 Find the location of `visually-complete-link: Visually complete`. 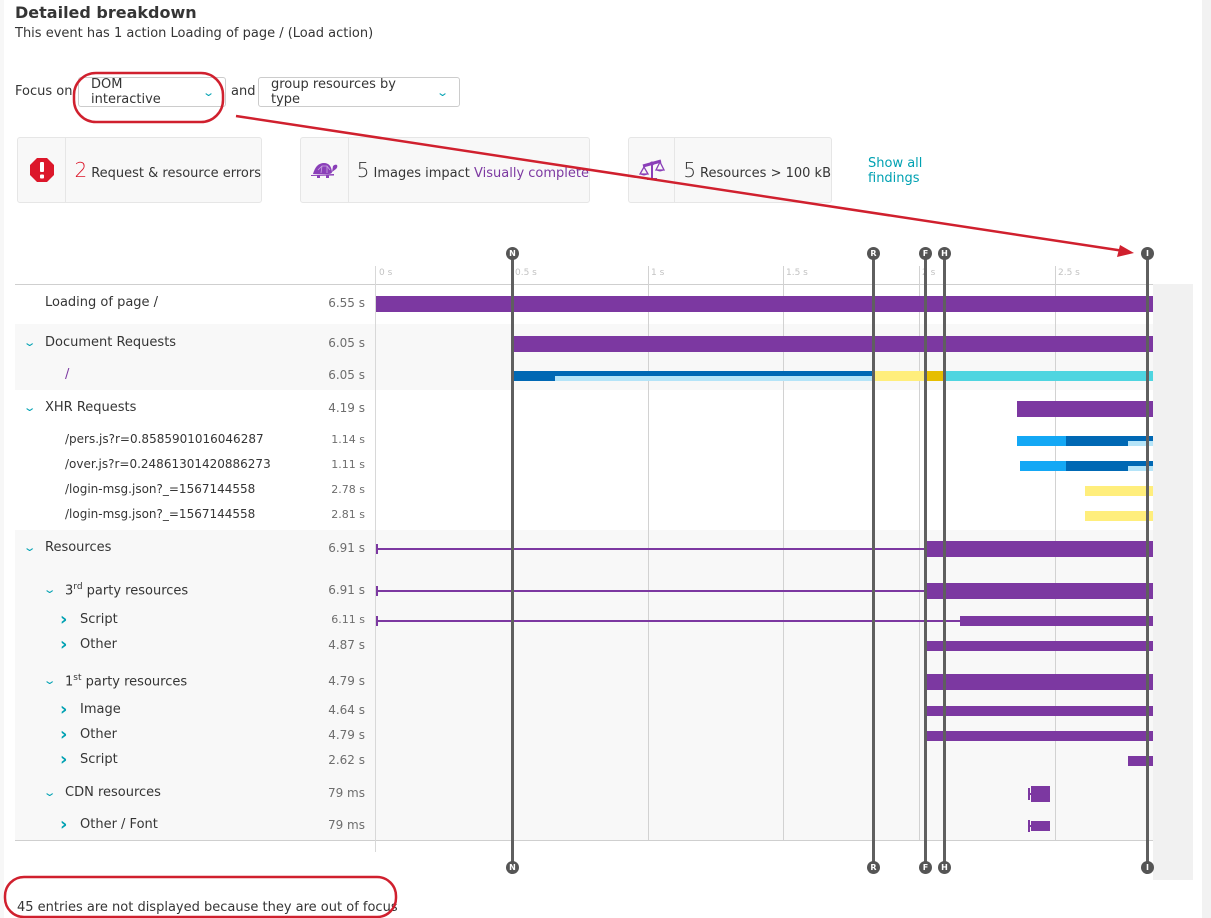

visually-complete-link: Visually complete is located at coordinates (531, 173).